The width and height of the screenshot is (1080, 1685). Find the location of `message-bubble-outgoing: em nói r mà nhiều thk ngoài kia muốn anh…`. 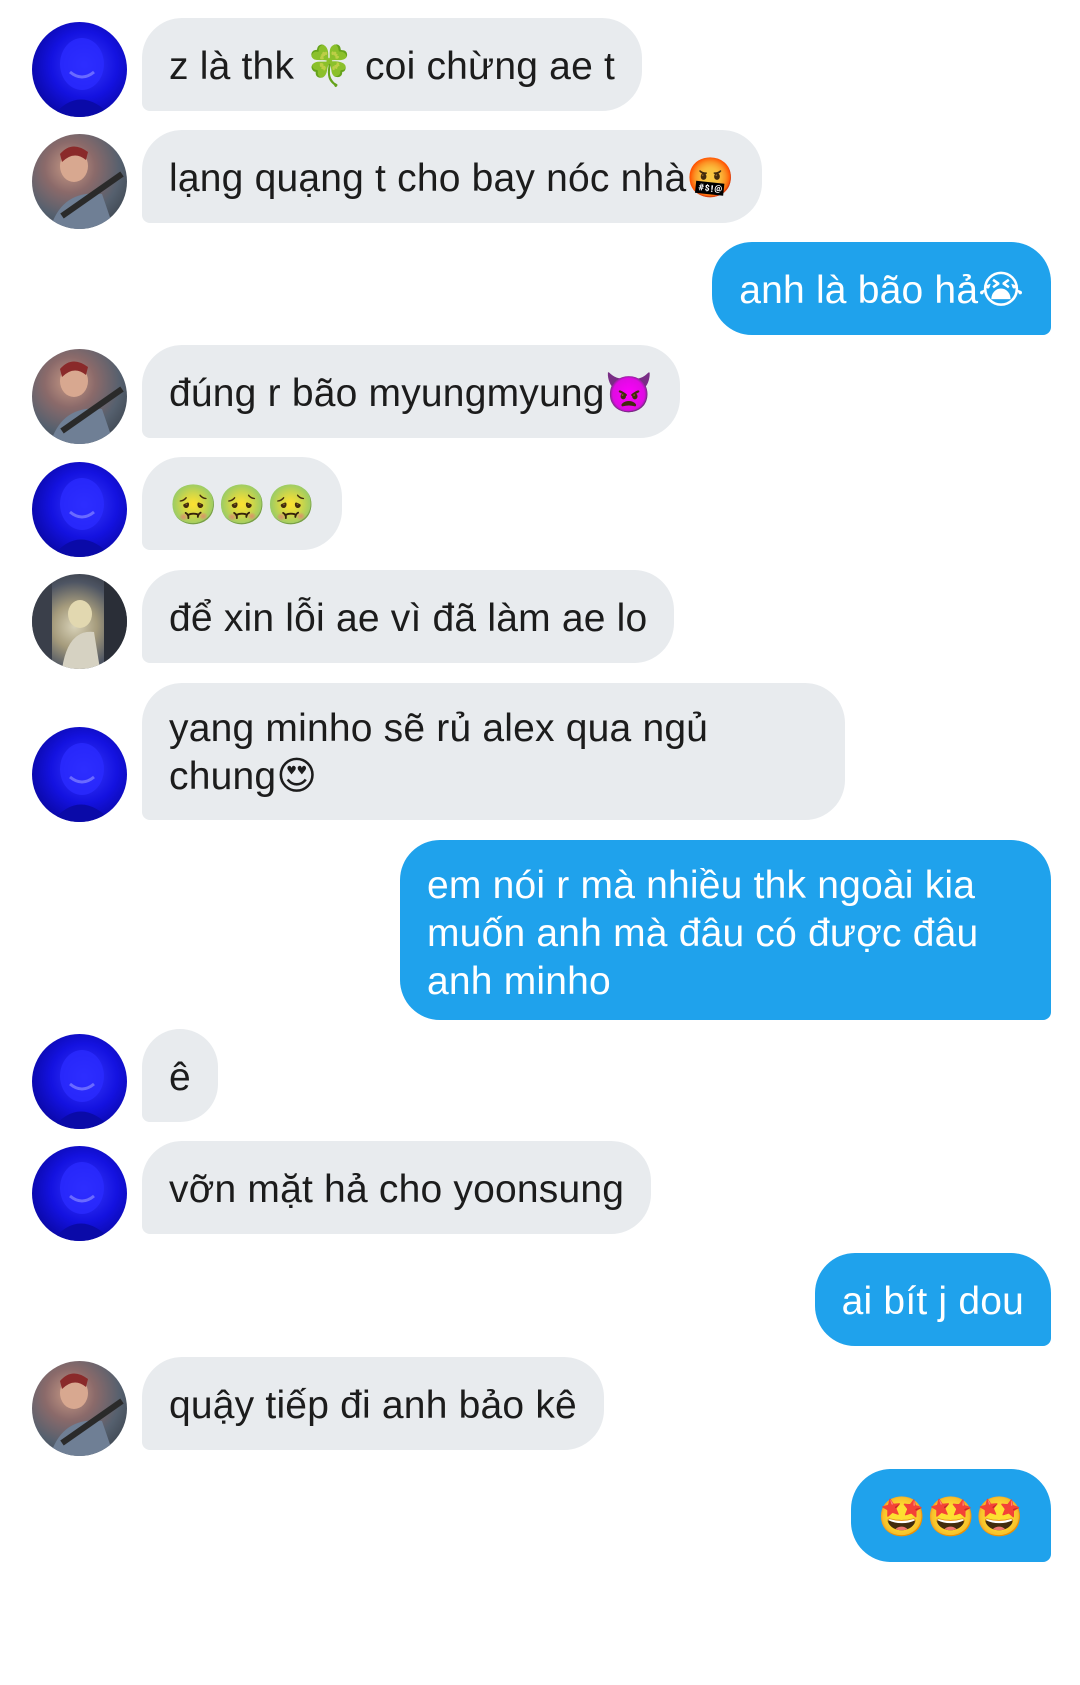

message-bubble-outgoing: em nói r mà nhiều thk ngoài kia muốn anh… is located at coordinates (725, 930).